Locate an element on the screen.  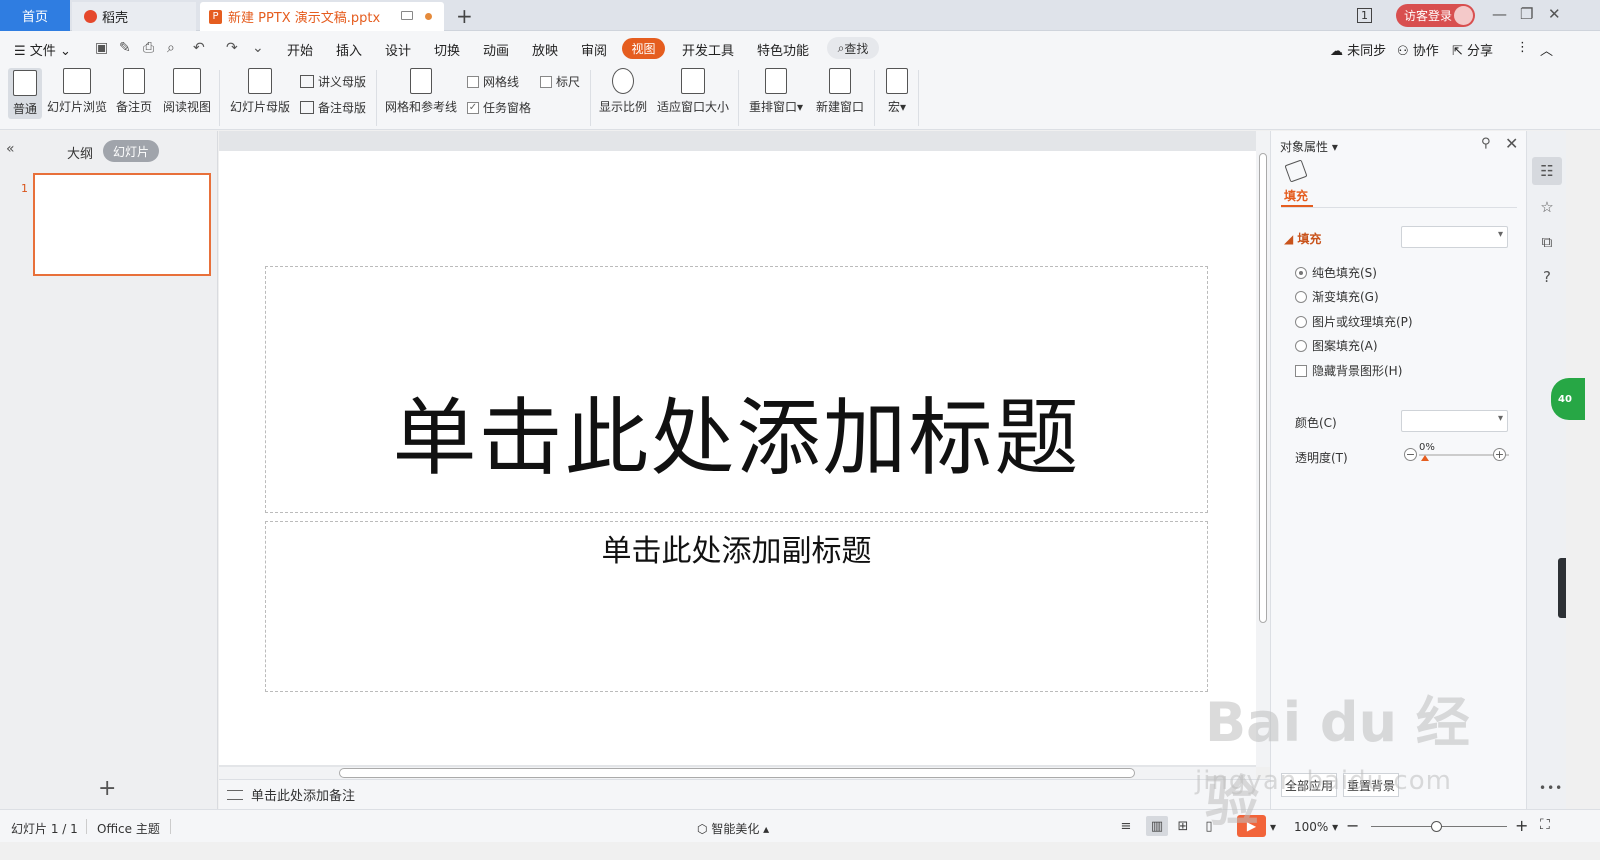
smart-beautify-button: ⬡ 智能美化 ▴ is located at coordinates (733, 828).